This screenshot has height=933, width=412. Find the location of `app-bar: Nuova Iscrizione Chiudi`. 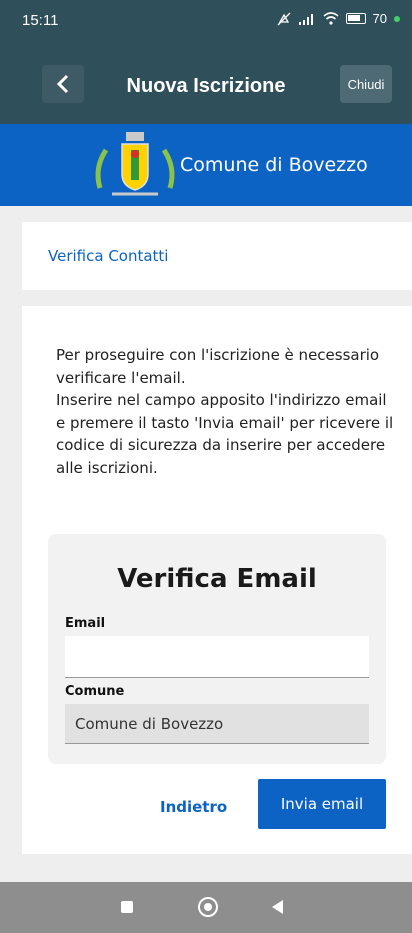

app-bar: Nuova Iscrizione Chiudi is located at coordinates (206, 84).